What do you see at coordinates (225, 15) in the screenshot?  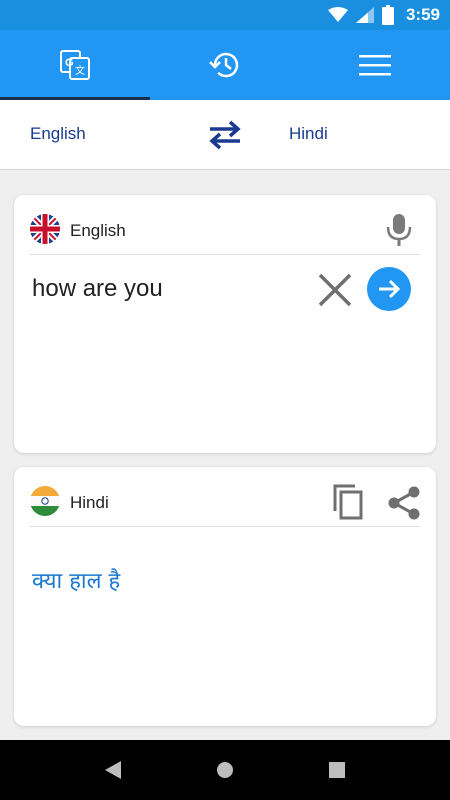 I see `status-bar: 3:59` at bounding box center [225, 15].